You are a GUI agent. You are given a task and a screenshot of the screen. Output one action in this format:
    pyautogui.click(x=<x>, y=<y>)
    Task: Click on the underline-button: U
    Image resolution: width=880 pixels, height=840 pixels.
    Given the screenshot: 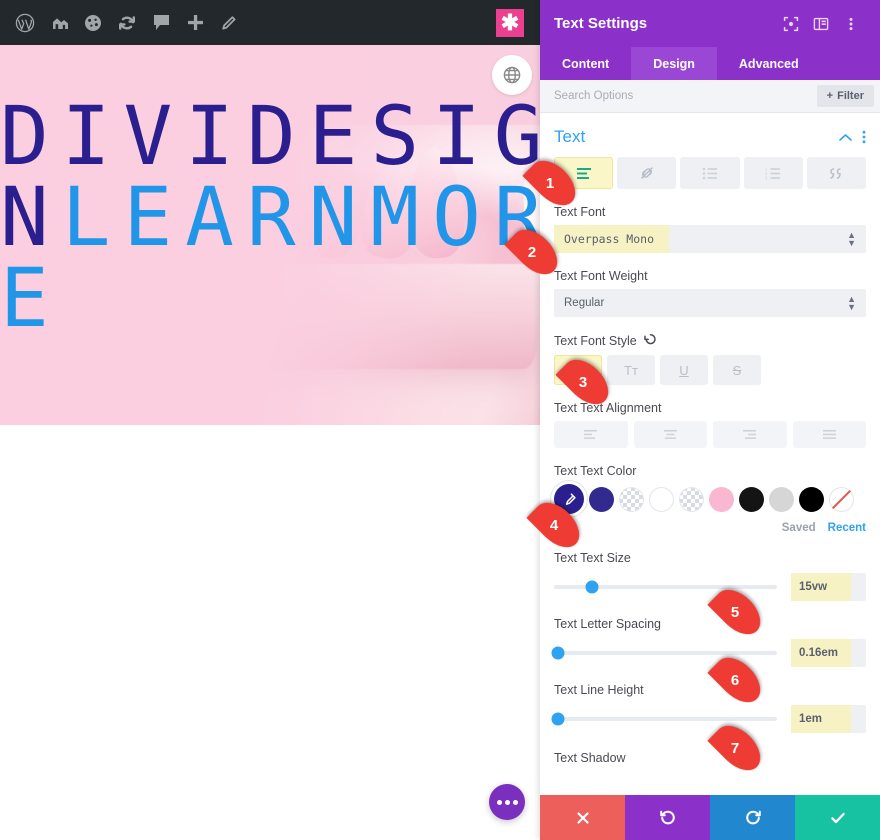 What is the action you would take?
    pyautogui.click(x=684, y=370)
    